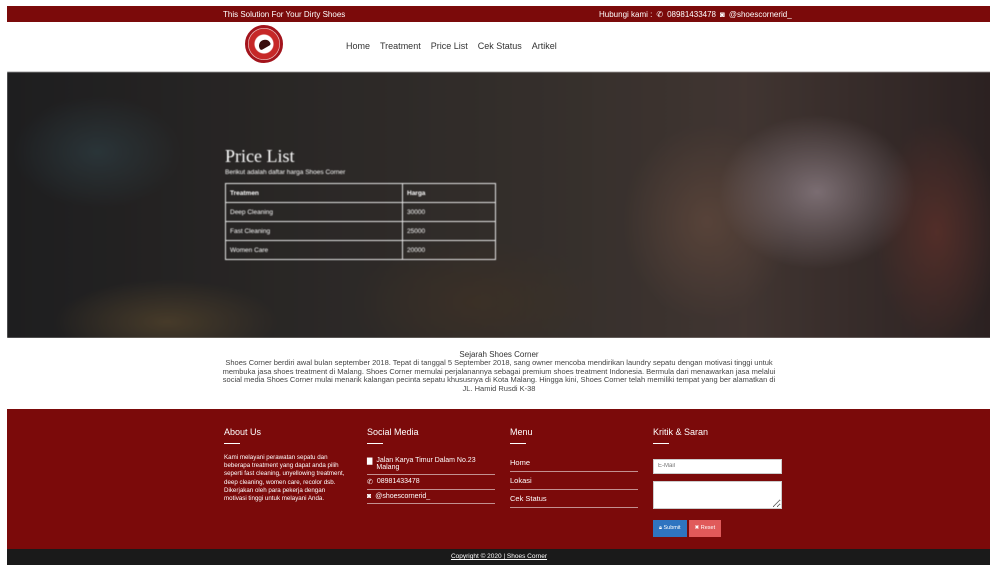  I want to click on copyright: Copyright © 2020 | Shoes Corner, so click(499, 556).